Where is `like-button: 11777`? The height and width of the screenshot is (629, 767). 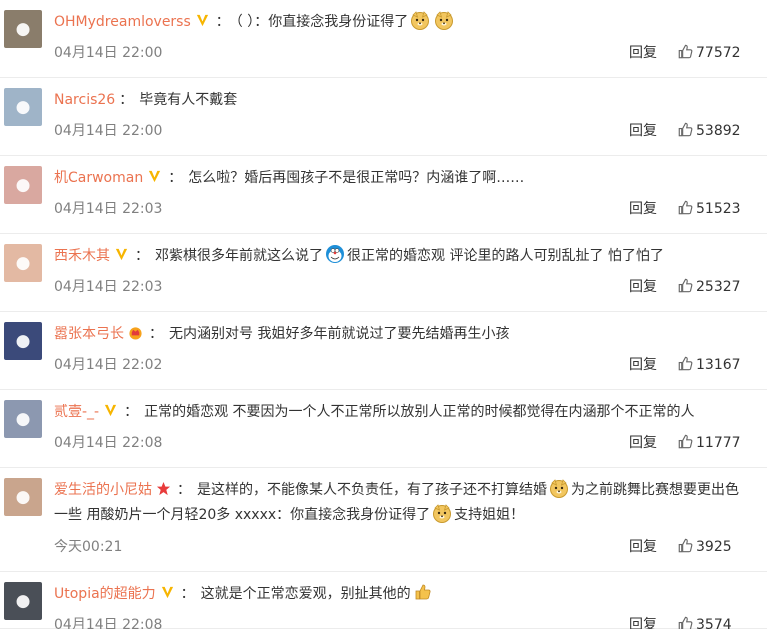 like-button: 11777 is located at coordinates (714, 443).